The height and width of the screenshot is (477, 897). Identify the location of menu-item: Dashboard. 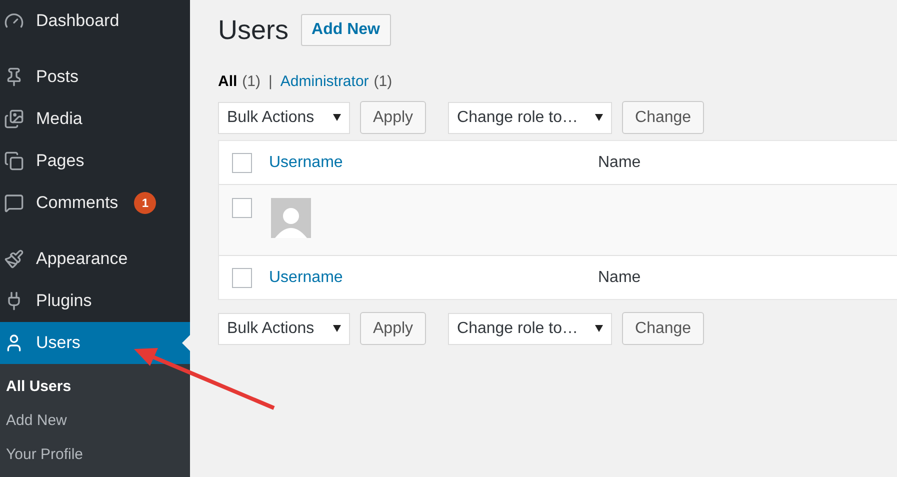
(95, 21).